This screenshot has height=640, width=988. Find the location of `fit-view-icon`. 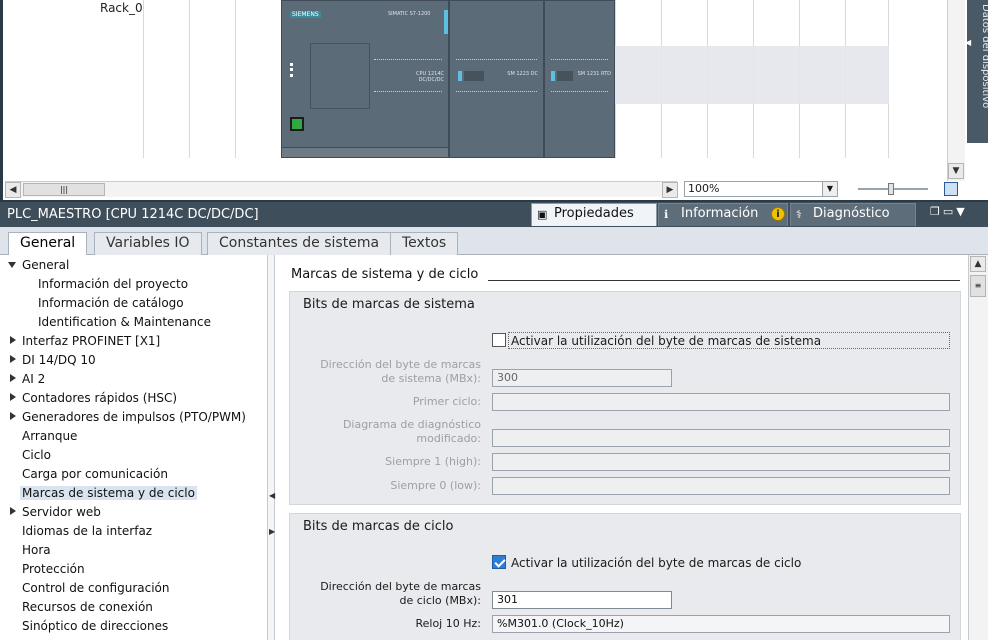

fit-view-icon is located at coordinates (951, 189).